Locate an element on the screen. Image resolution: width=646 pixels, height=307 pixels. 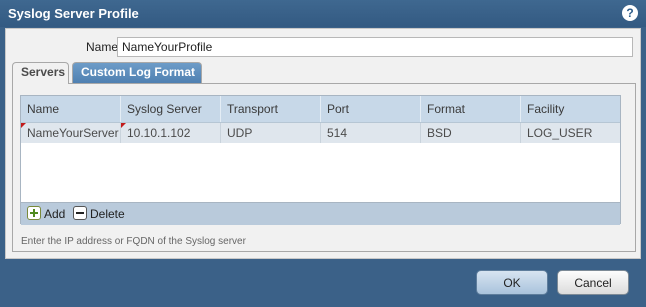
tab-servers: Servers is located at coordinates (40, 73).